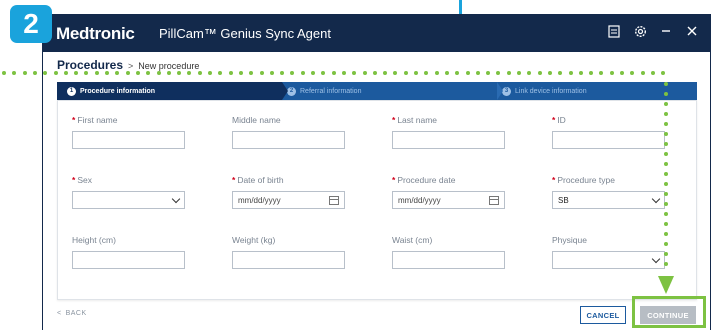  What do you see at coordinates (95, 33) in the screenshot?
I see `brand-logo: Medtronic` at bounding box center [95, 33].